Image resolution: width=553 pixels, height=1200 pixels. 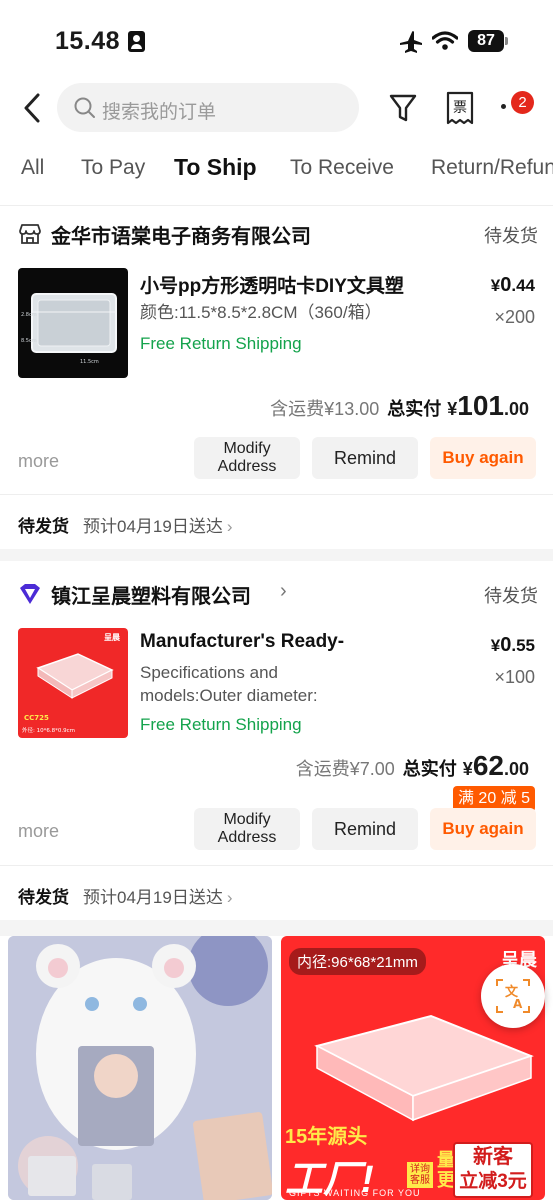 I want to click on order-totals: 含运费¥13.00 总实付 ¥101.00, so click(x=399, y=406).